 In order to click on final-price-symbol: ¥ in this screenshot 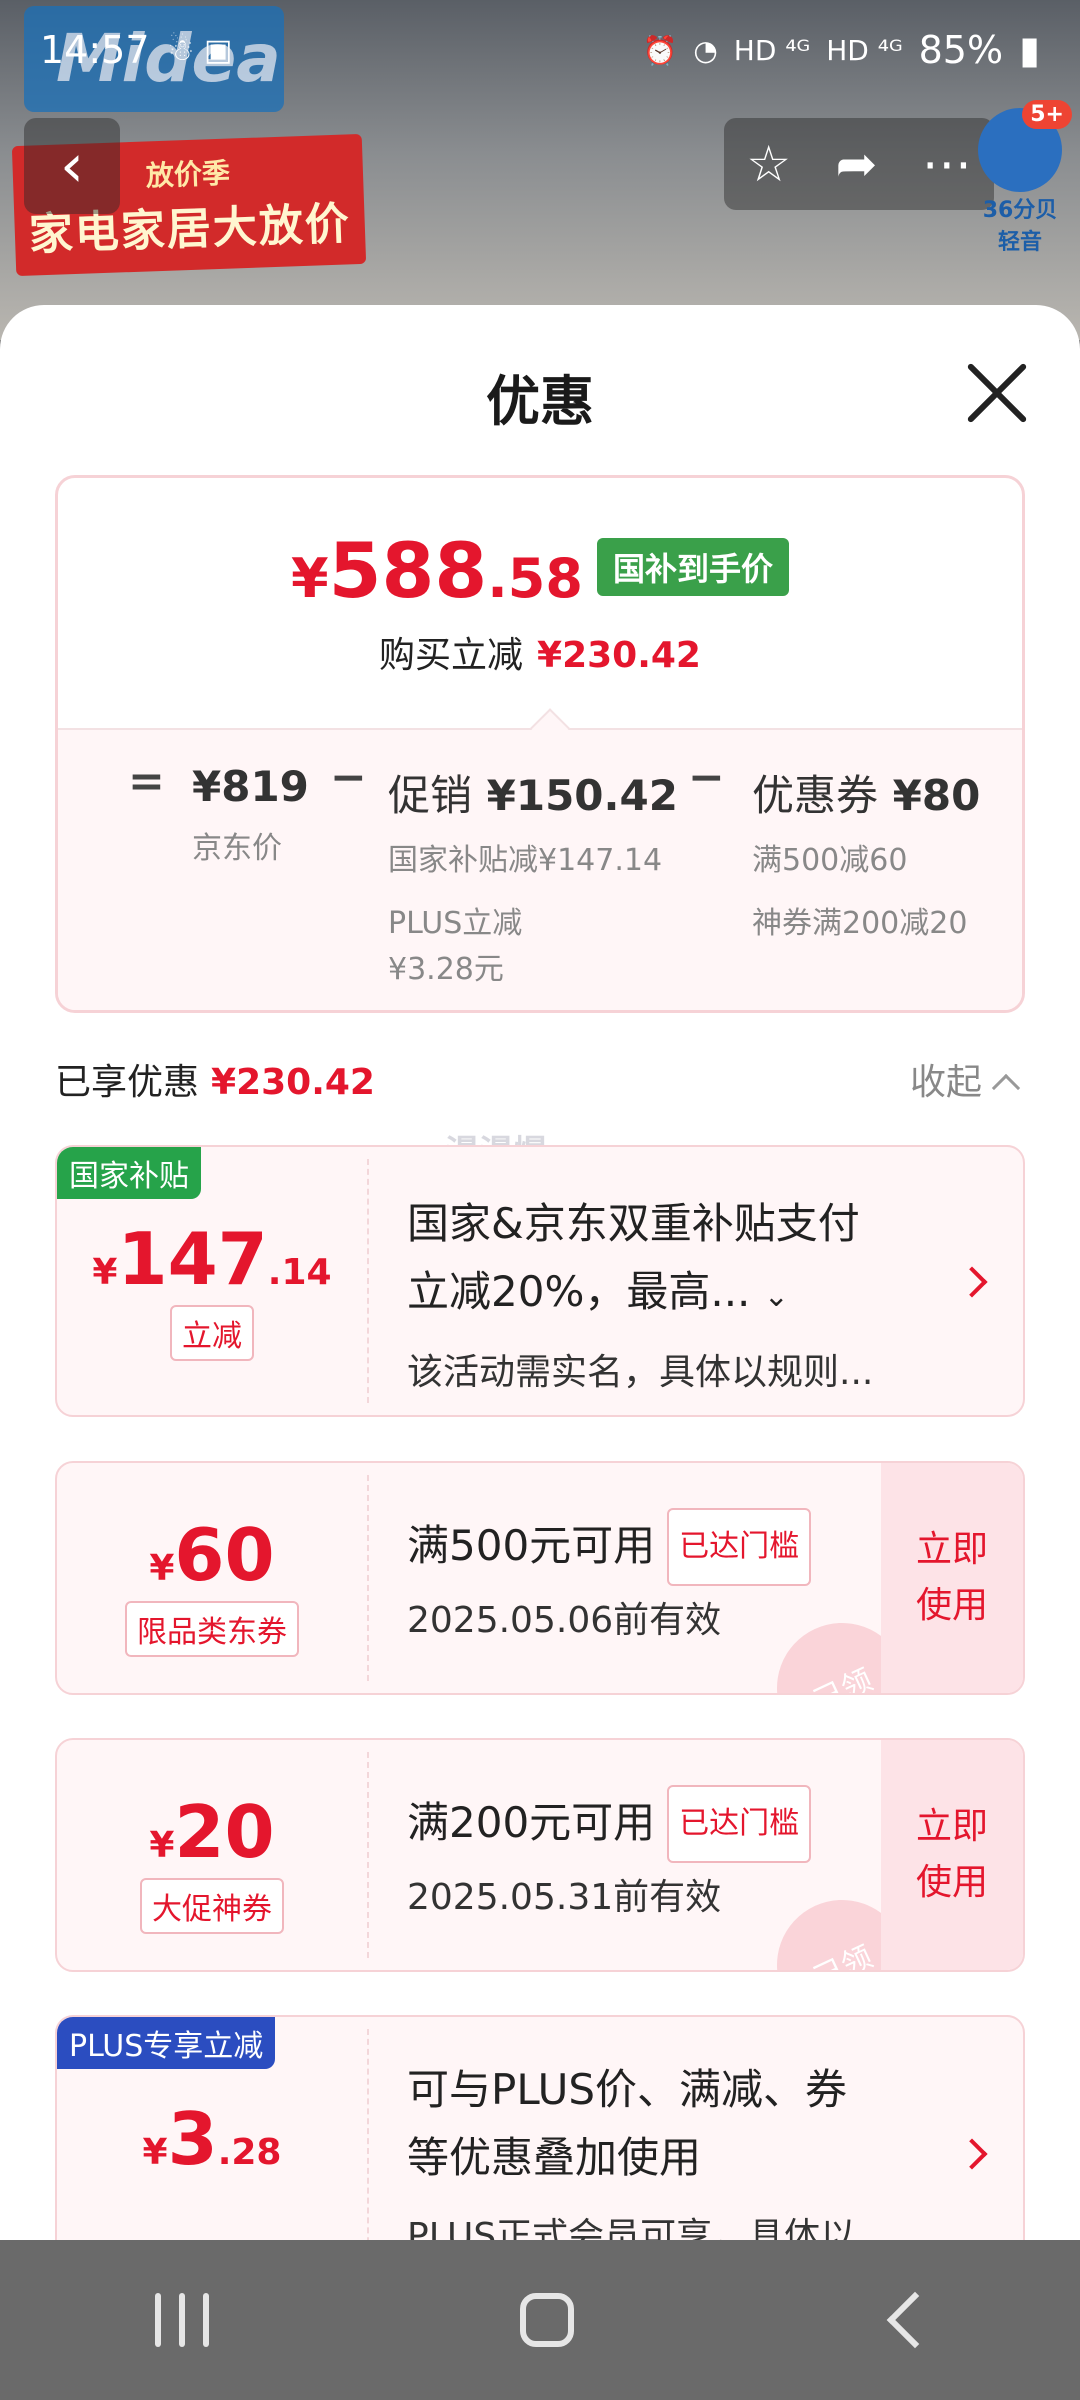, I will do `click(310, 578)`.